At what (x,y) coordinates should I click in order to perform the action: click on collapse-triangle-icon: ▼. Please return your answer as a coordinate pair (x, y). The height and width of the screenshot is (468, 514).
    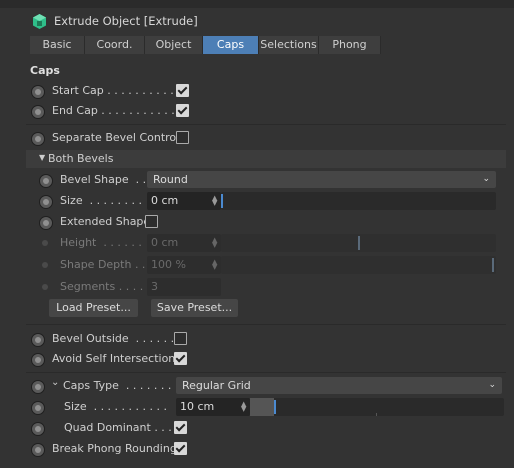
    Looking at the image, I should click on (42, 157).